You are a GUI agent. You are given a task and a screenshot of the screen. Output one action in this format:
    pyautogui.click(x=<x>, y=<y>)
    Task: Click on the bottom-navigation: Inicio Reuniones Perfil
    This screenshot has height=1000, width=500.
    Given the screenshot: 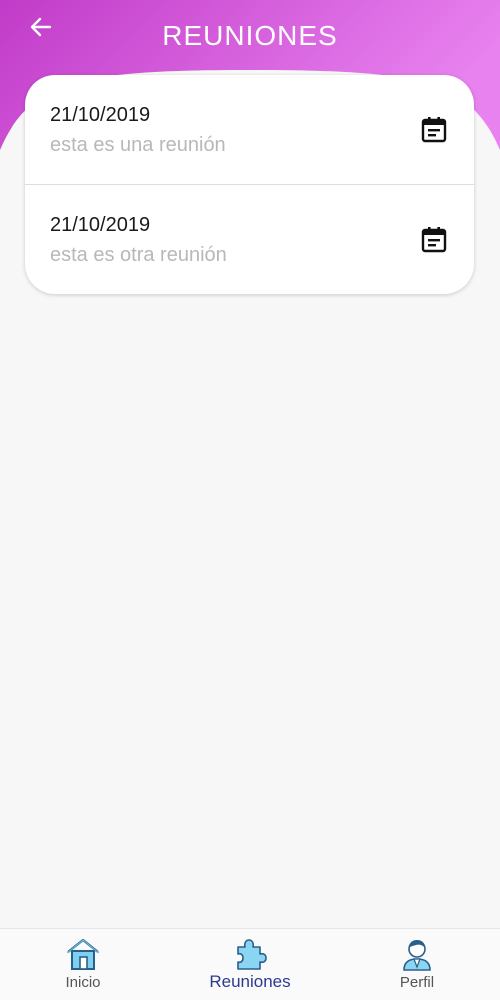 What is the action you would take?
    pyautogui.click(x=250, y=964)
    